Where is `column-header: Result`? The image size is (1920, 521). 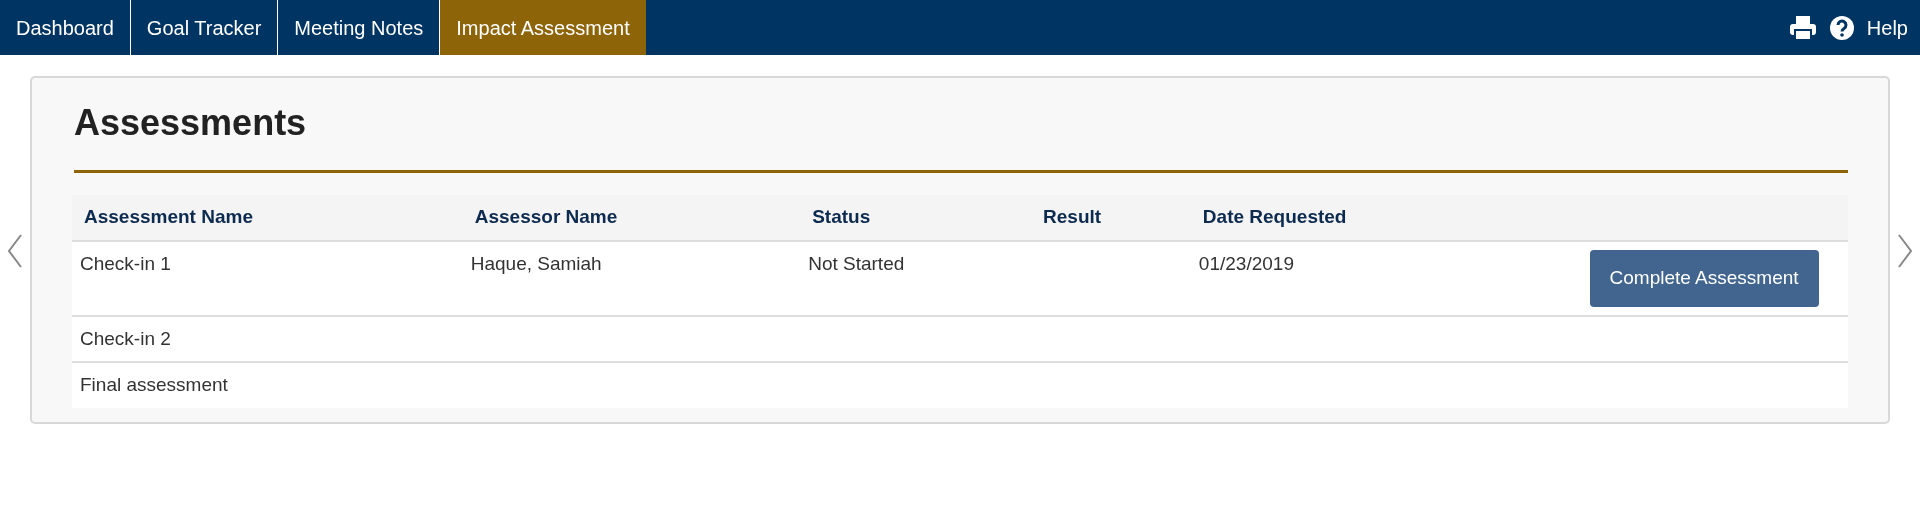
column-header: Result is located at coordinates (1072, 217).